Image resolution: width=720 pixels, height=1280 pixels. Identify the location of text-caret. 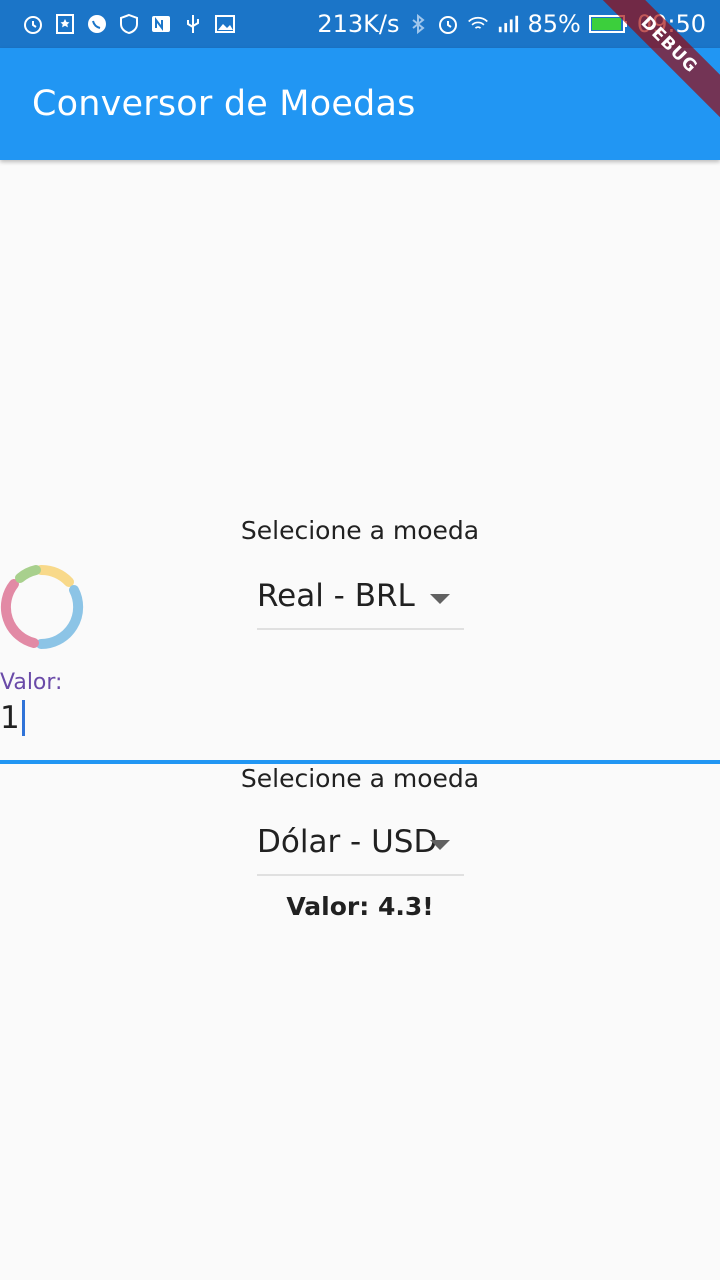
(23, 718).